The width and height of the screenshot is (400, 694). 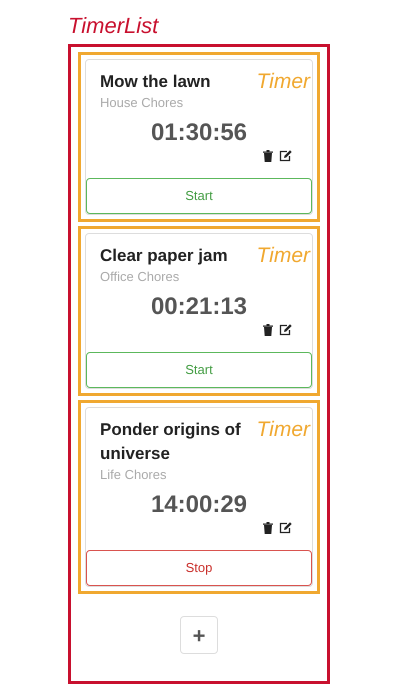 I want to click on timer-title: Clear paper jam, so click(x=164, y=256).